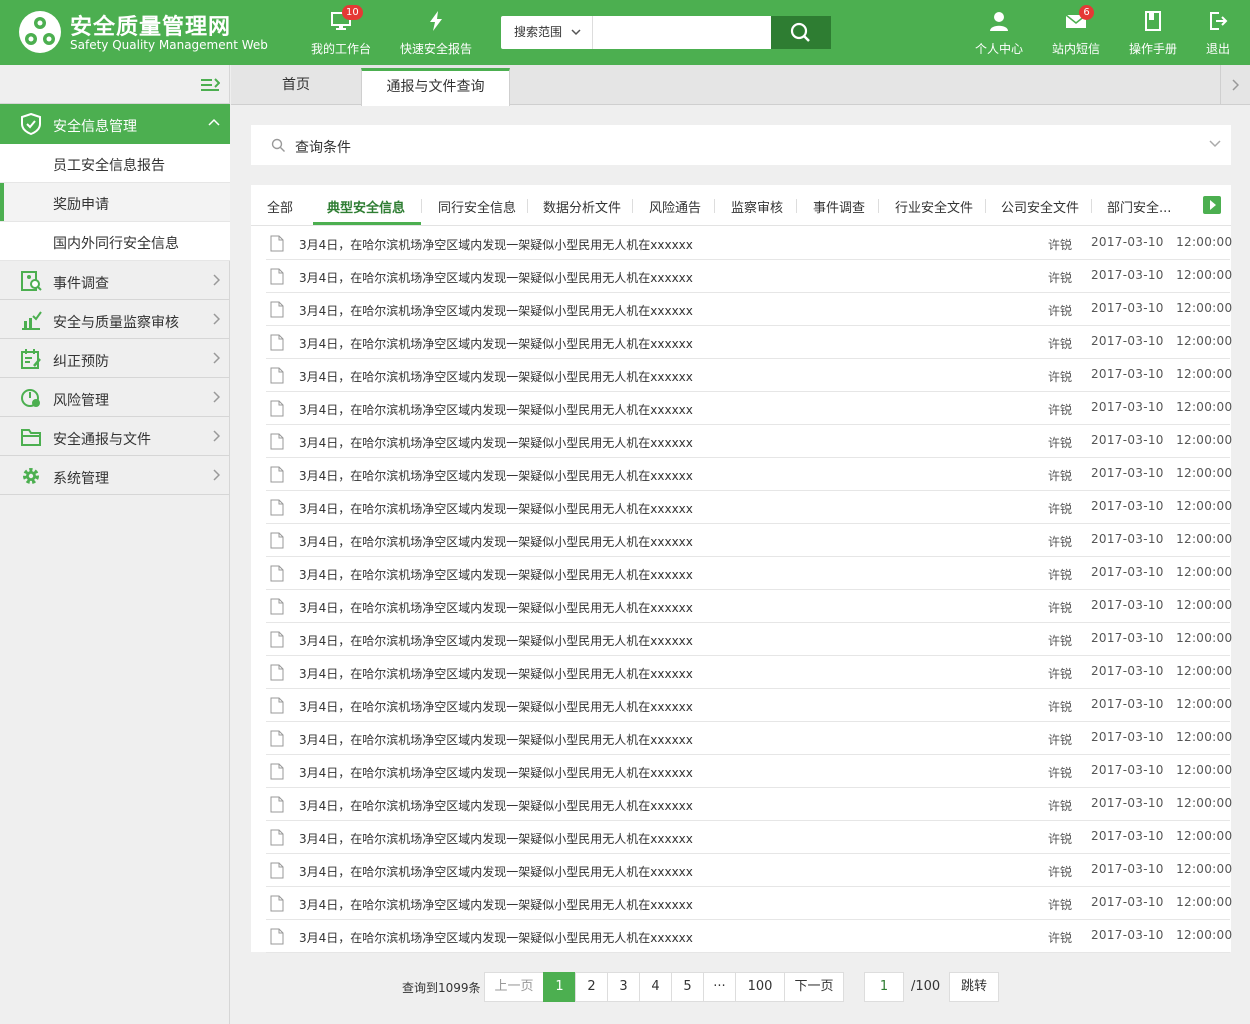 The height and width of the screenshot is (1024, 1250). Describe the element at coordinates (687, 987) in the screenshot. I see `page-button-5: 5` at that location.